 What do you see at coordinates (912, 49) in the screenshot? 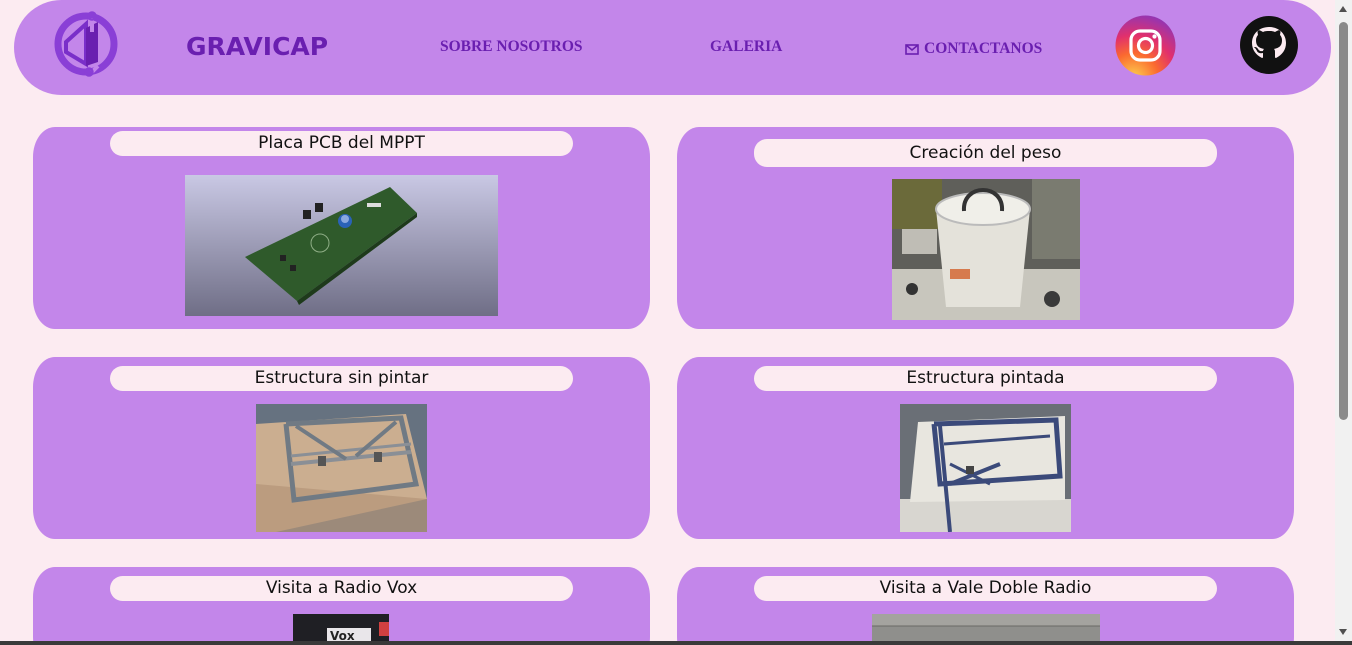
I see `mail-icon` at bounding box center [912, 49].